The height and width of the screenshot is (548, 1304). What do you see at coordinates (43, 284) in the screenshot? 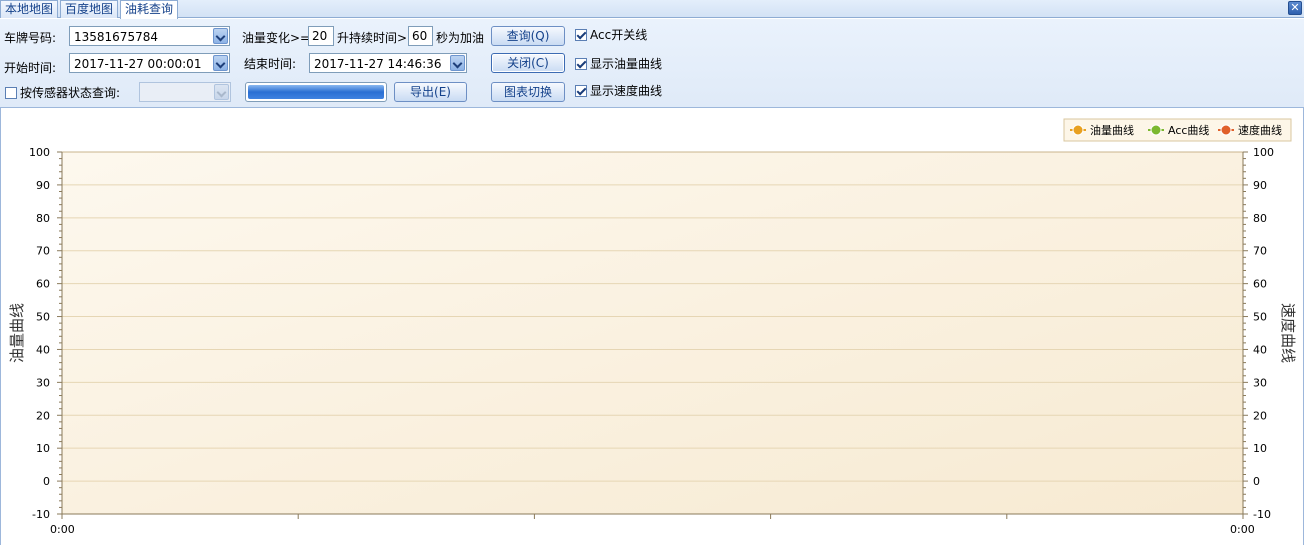
I see `y-tick-label-left: 60` at bounding box center [43, 284].